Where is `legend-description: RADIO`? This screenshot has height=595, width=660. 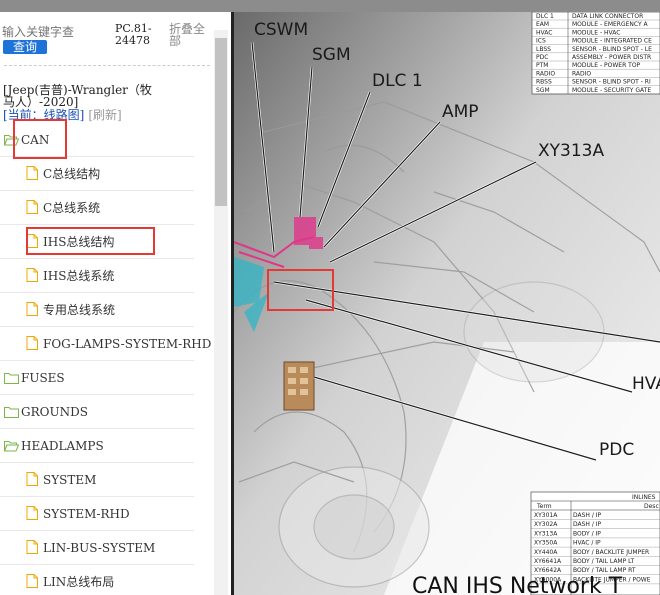 legend-description: RADIO is located at coordinates (581, 73).